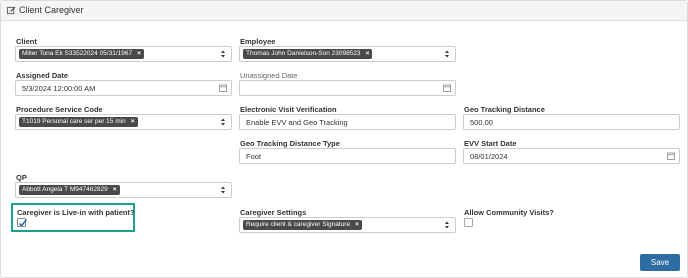 Image resolution: width=688 pixels, height=278 pixels. I want to click on geo-tracking-distance-input: 500.00, so click(571, 122).